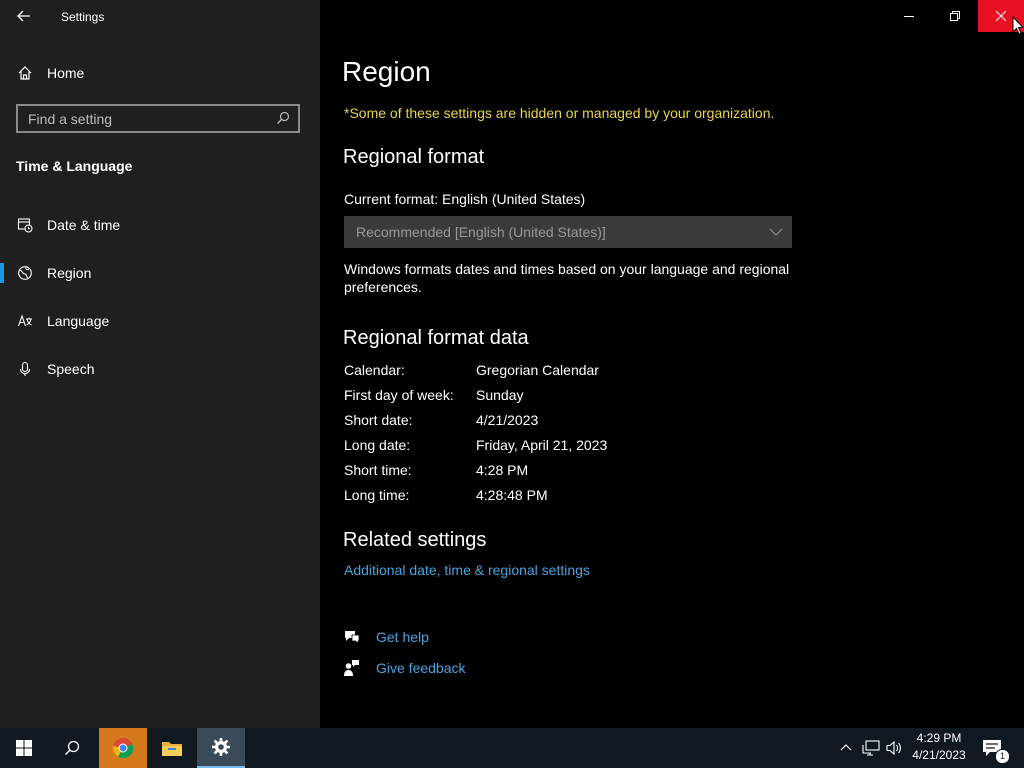 The height and width of the screenshot is (768, 1024). Describe the element at coordinates (1001, 16) in the screenshot. I see `close-icon` at that location.